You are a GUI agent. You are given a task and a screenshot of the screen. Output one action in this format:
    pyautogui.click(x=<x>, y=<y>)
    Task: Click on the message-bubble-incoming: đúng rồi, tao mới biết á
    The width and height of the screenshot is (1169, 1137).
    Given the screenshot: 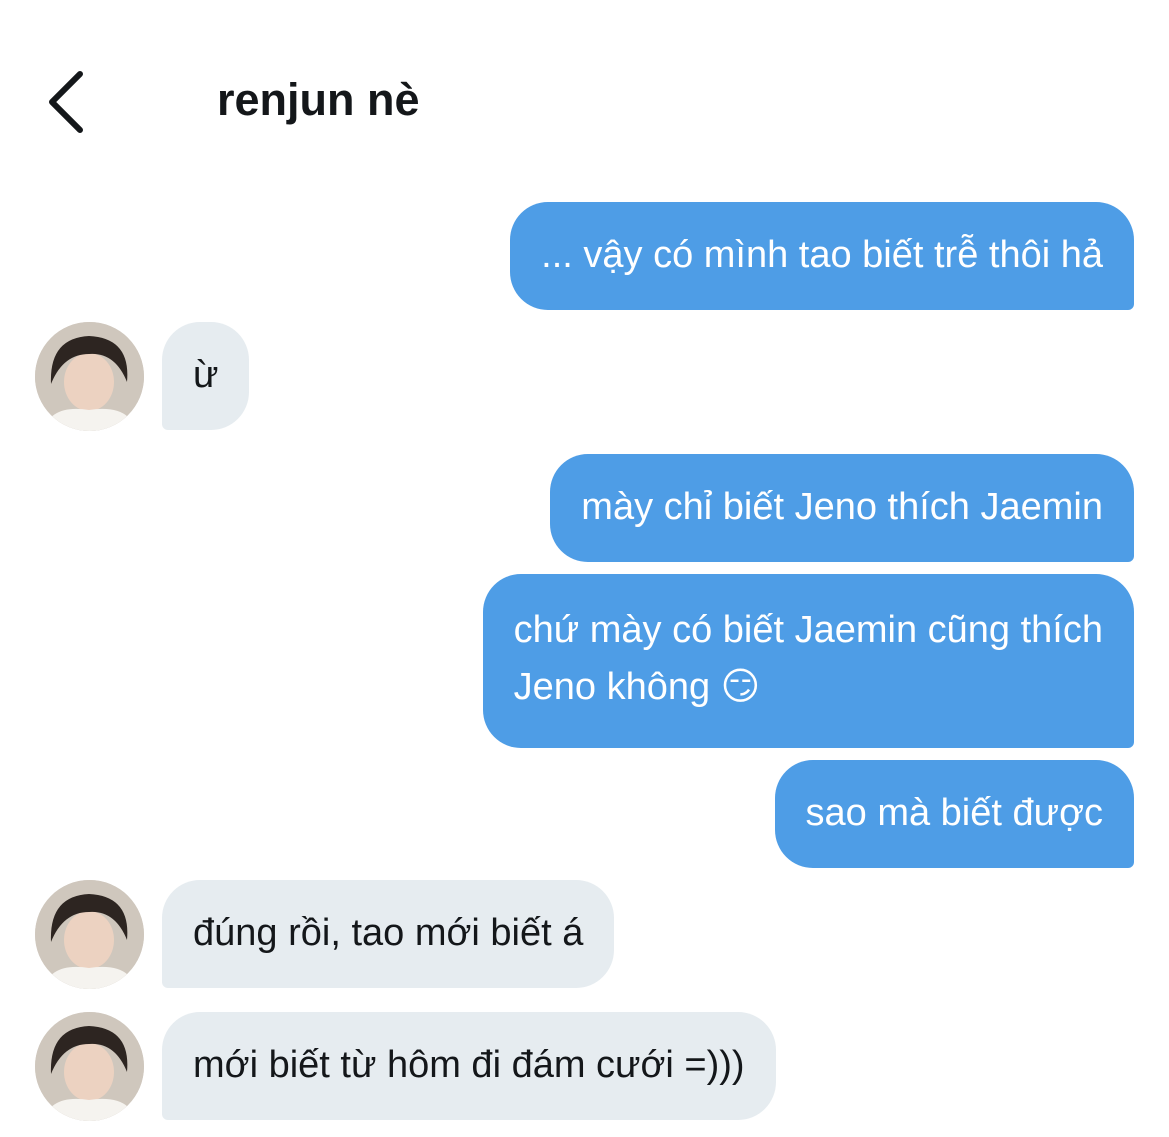 What is the action you would take?
    pyautogui.click(x=388, y=934)
    